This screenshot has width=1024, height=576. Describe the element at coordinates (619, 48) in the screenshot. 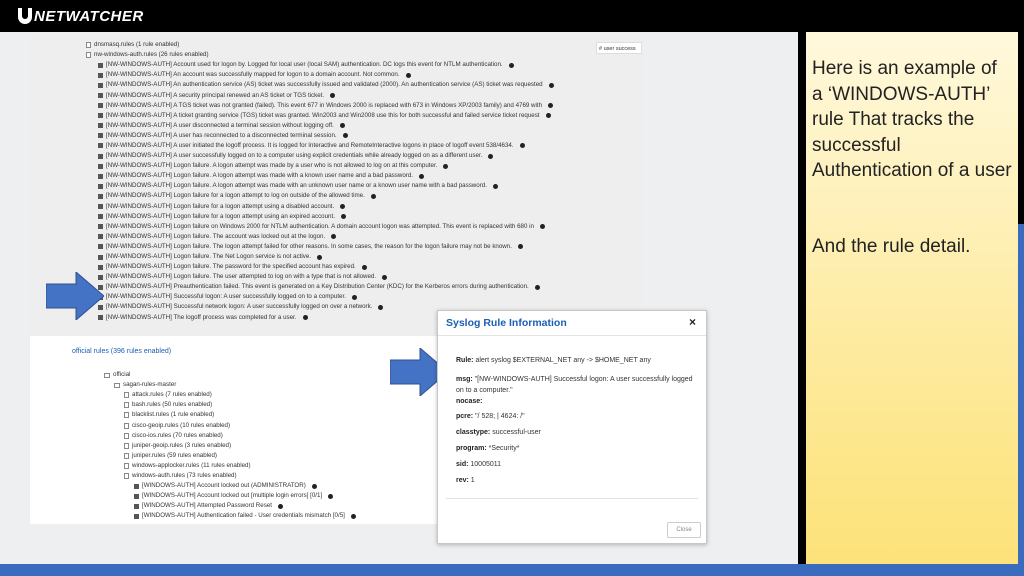

I see `search-tag: # user success` at that location.